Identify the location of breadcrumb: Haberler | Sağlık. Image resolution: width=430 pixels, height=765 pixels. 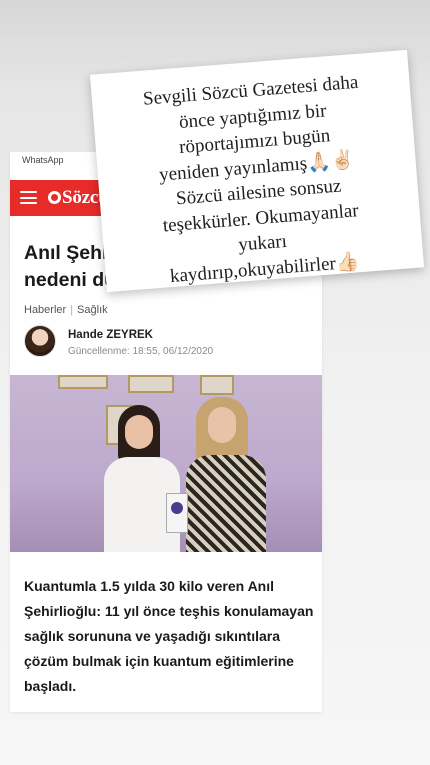
(66, 310).